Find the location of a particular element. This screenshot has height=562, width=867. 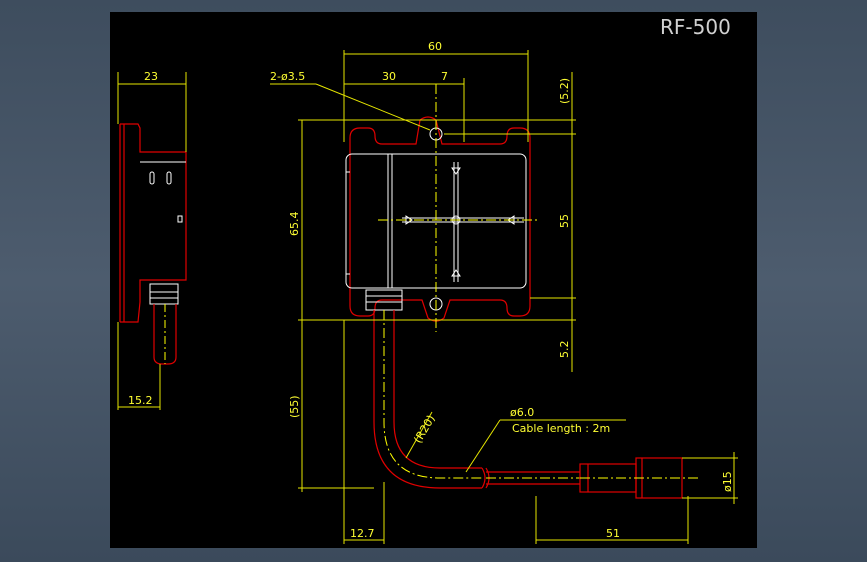

cable-diameter-label: ø6.0 is located at coordinates (522, 412).